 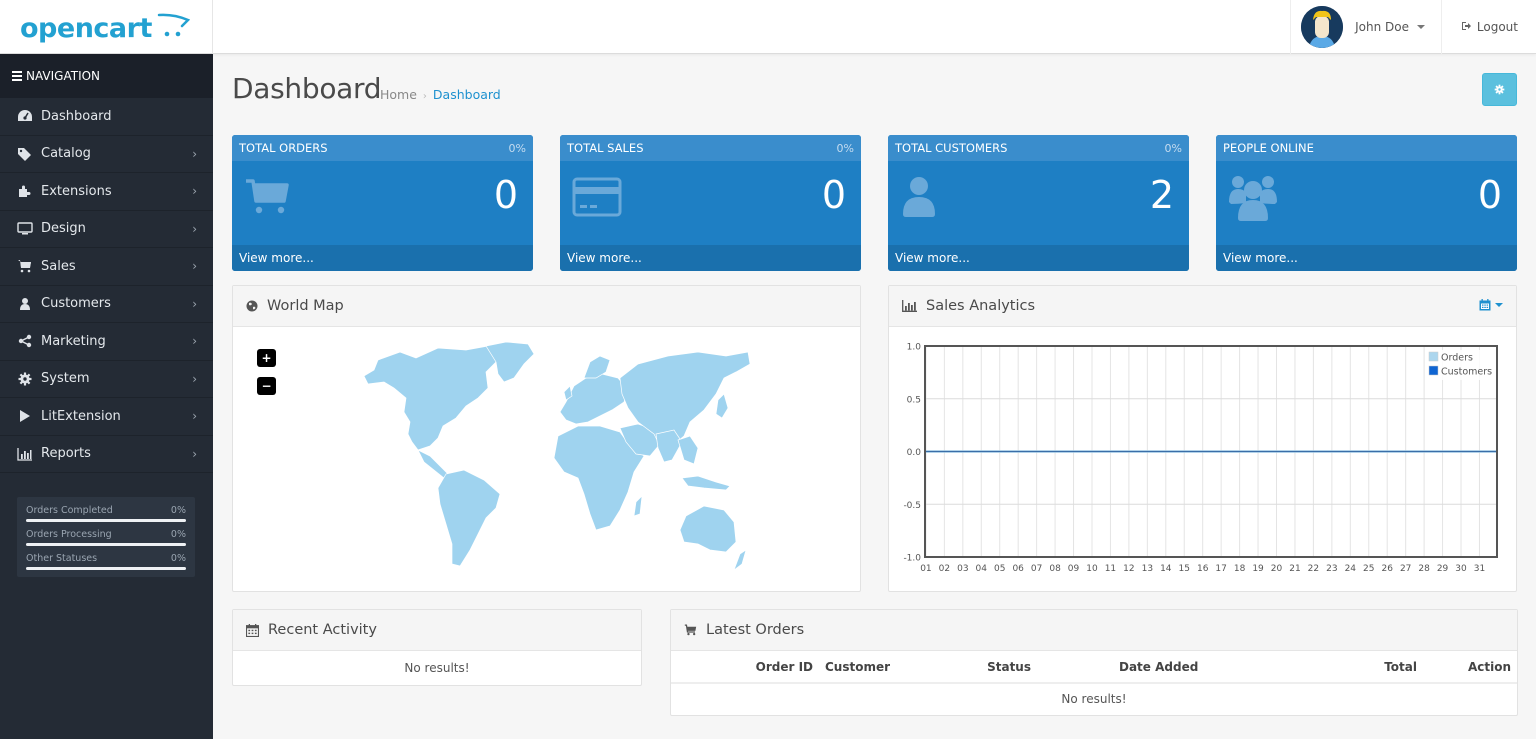 I want to click on sidebar-item-marketing: Marketing ›, so click(x=106, y=342).